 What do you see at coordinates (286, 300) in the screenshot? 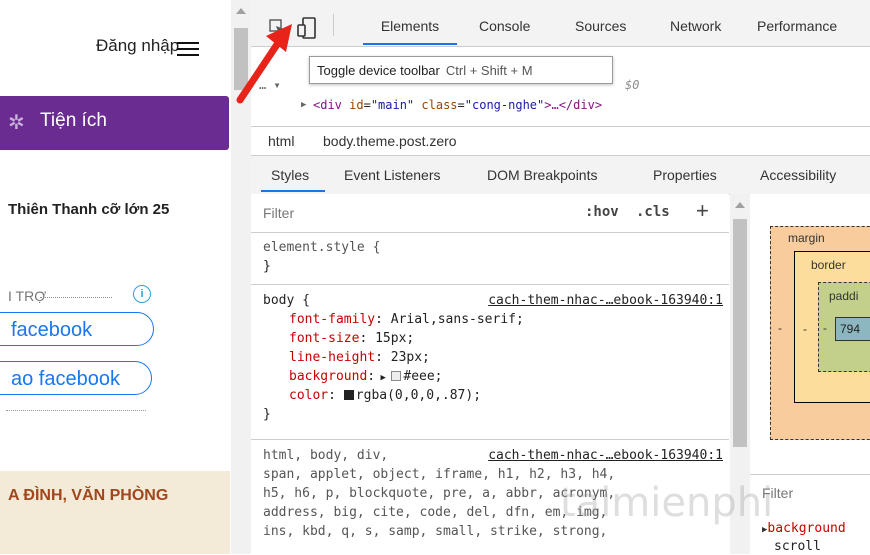
I see `body-selector: body {` at bounding box center [286, 300].